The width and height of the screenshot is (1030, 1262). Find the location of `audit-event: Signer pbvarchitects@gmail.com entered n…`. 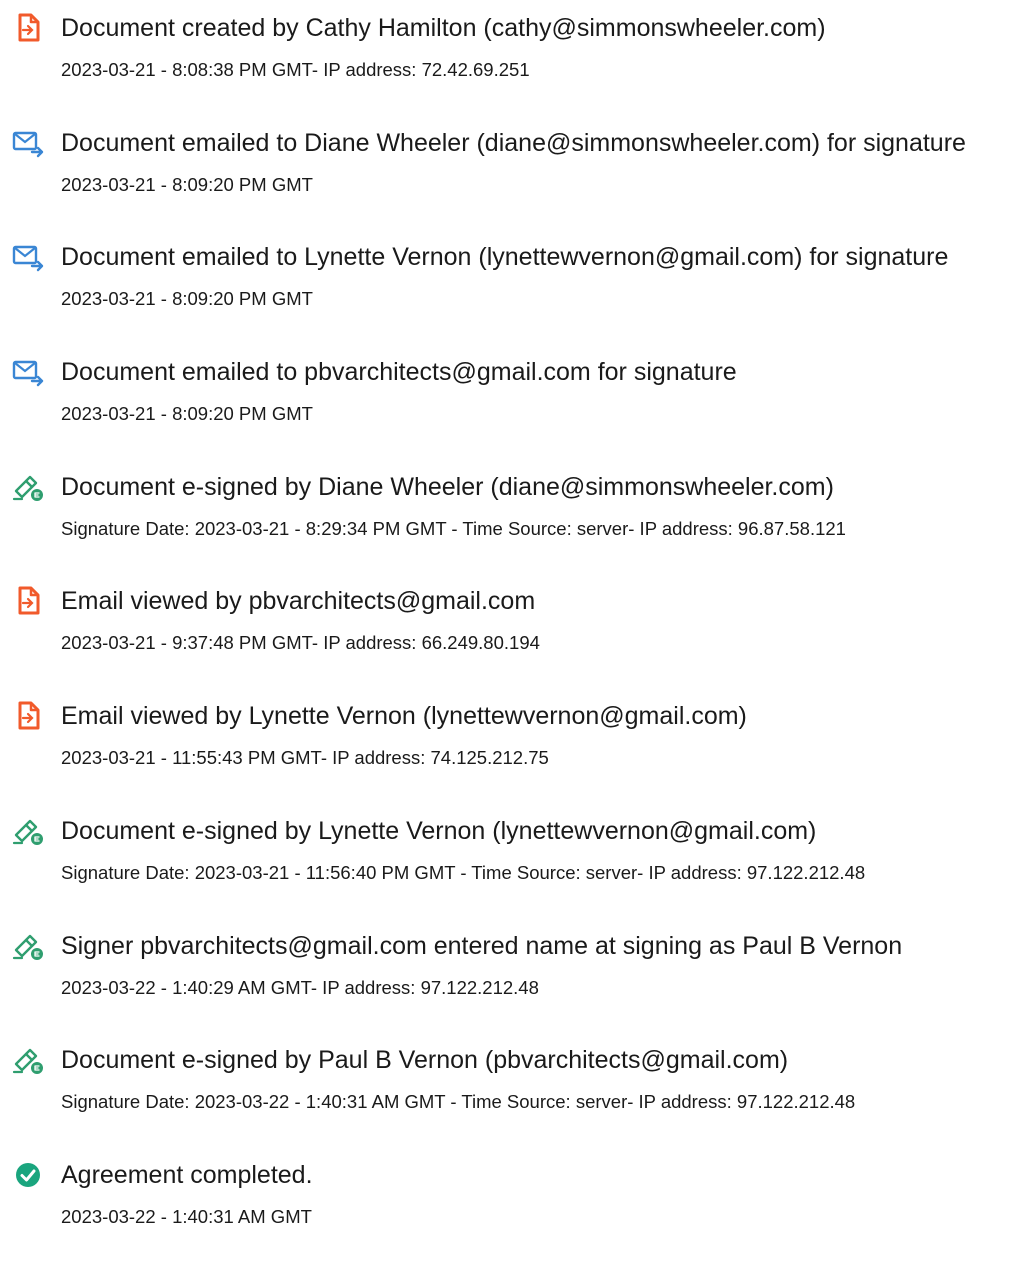

audit-event: Signer pbvarchitects@gmail.com entered n… is located at coordinates (515, 975).